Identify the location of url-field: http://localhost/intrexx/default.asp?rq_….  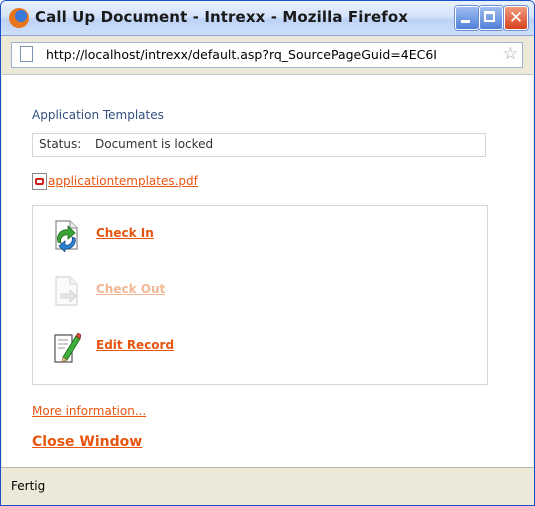
(267, 55).